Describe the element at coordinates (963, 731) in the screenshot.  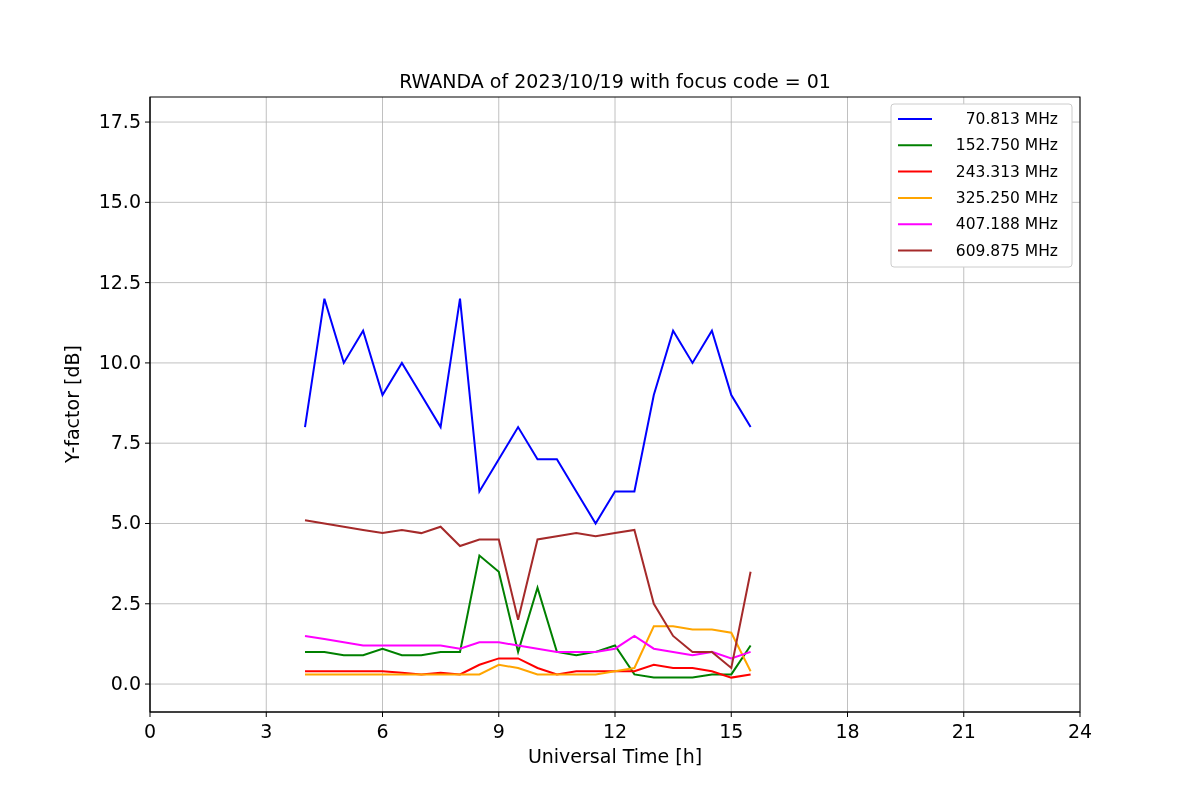
I see `x-tick-label: 21` at that location.